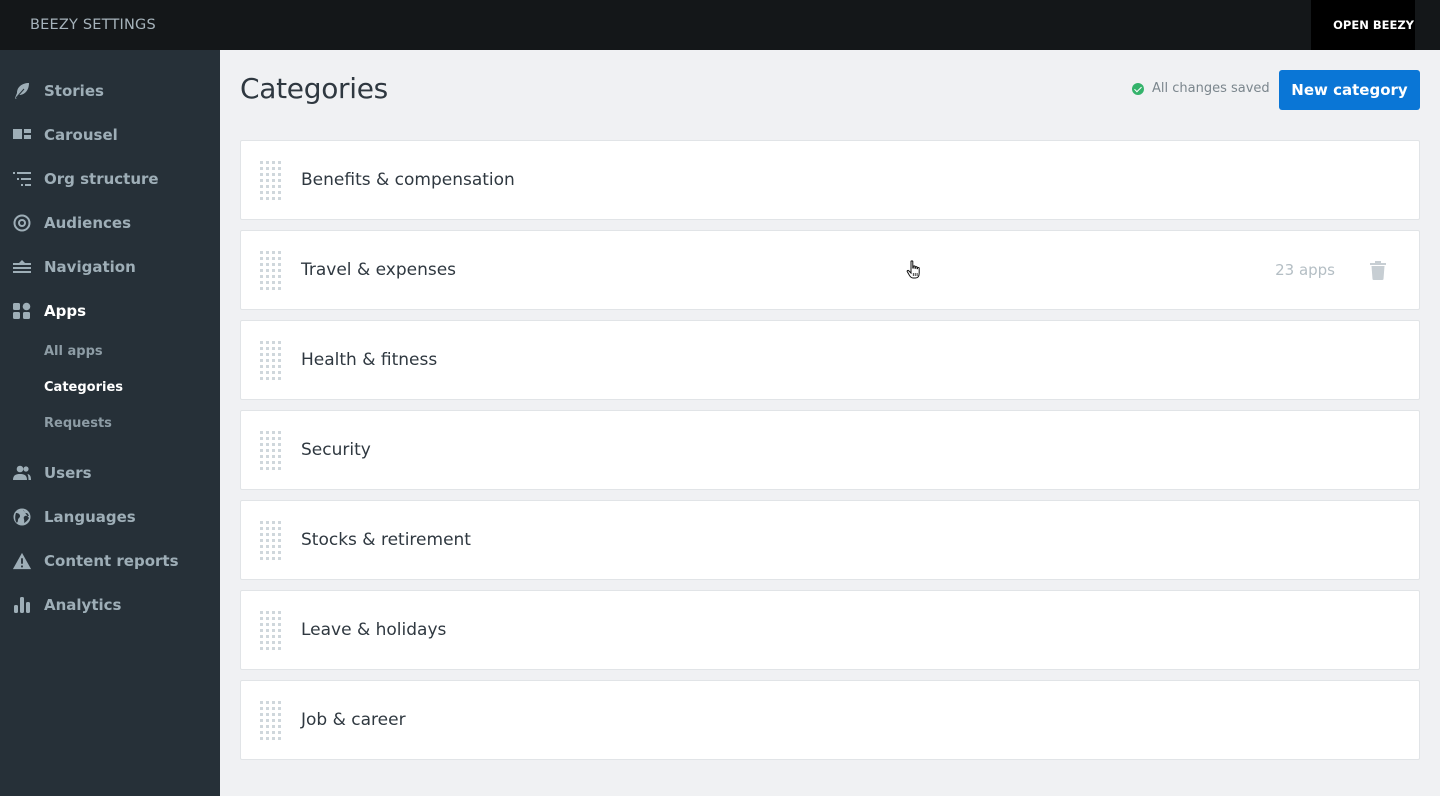 The height and width of the screenshot is (796, 1440). Describe the element at coordinates (110, 91) in the screenshot. I see `sidebar-item-stories: Stories` at that location.